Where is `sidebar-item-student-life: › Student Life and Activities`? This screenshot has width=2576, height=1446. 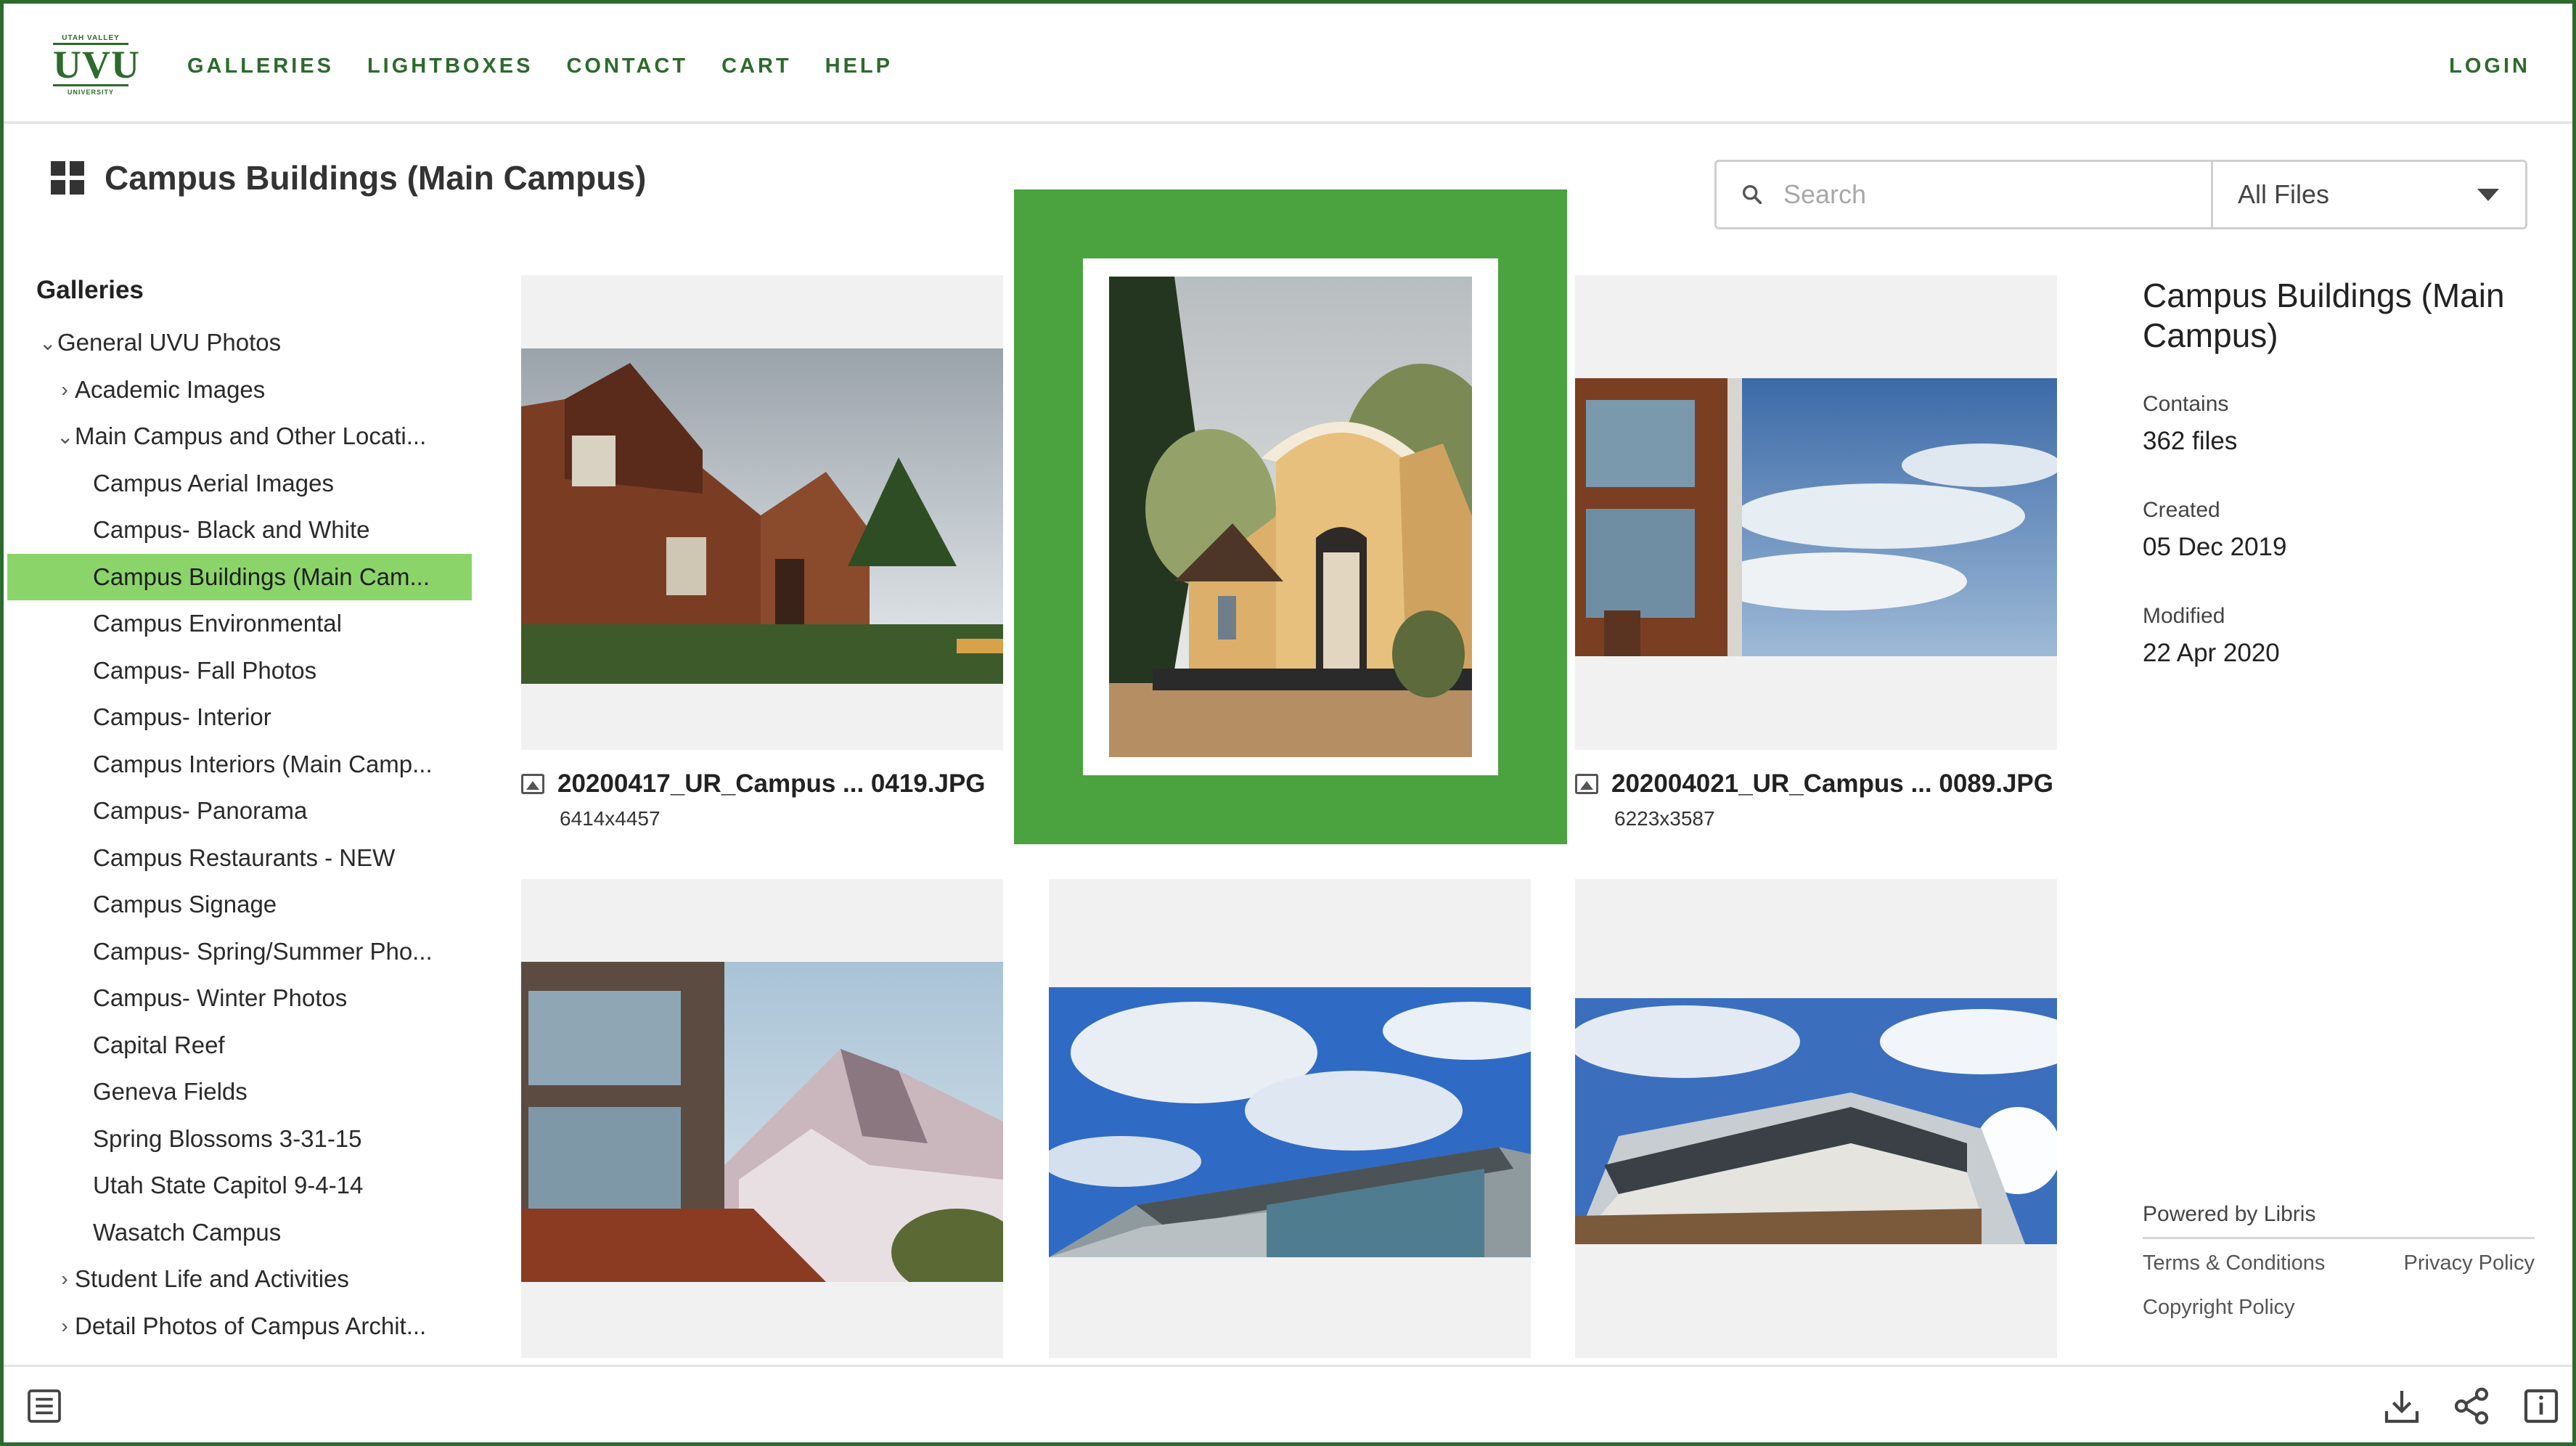 sidebar-item-student-life: › Student Life and Activities is located at coordinates (240, 1280).